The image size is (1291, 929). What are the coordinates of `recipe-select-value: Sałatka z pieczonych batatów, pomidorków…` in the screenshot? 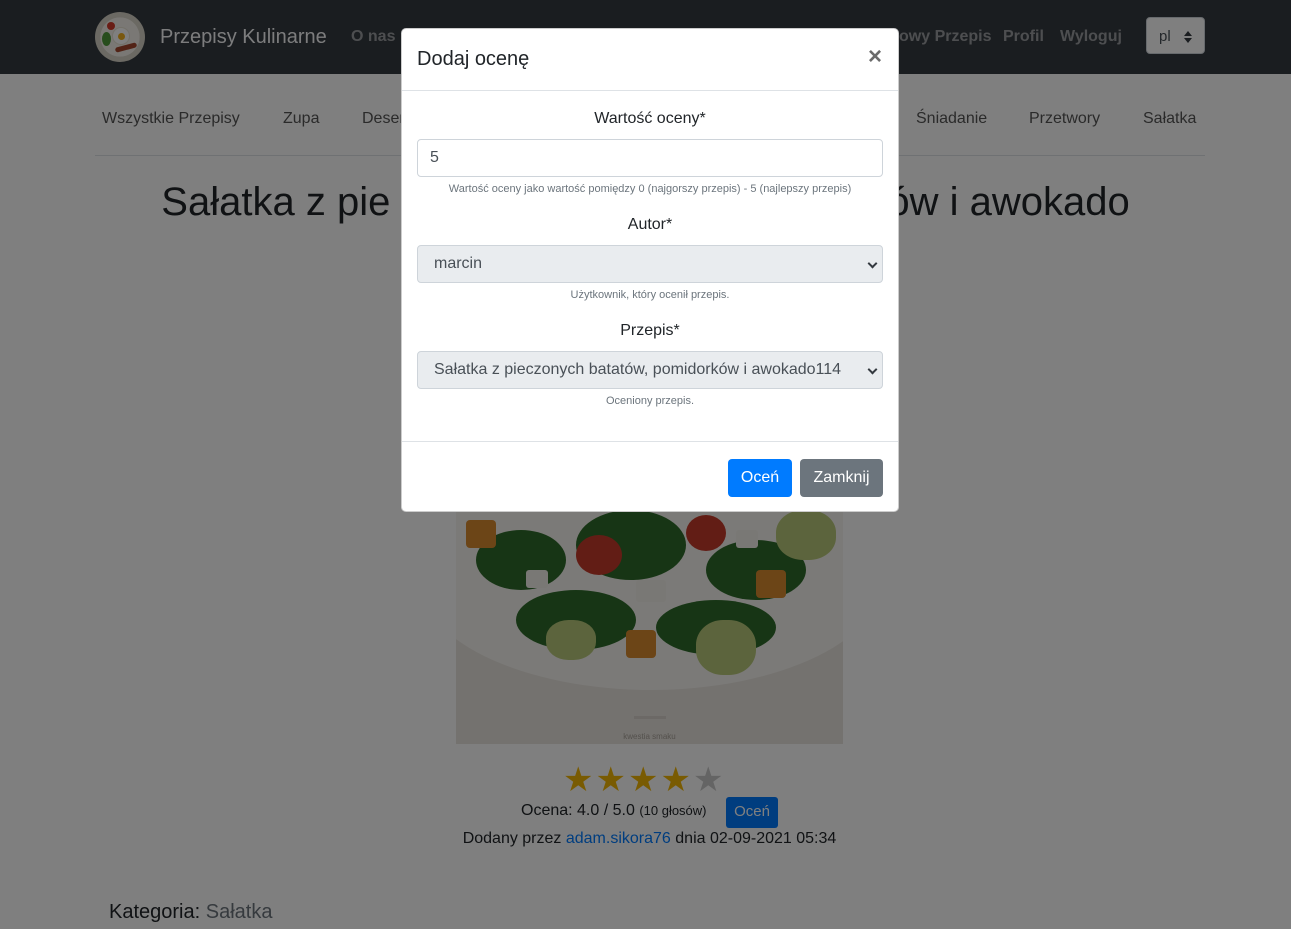 It's located at (638, 369).